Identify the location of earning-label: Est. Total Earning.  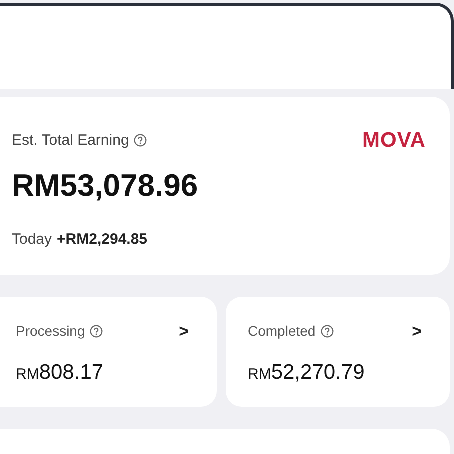
(71, 140).